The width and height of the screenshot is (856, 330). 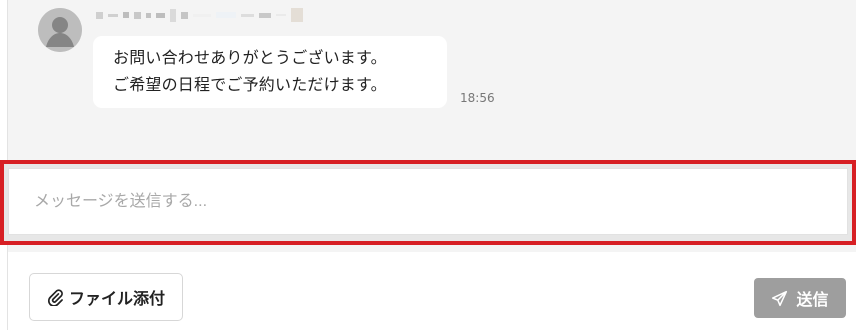 I want to click on user-avatar-icon, so click(x=60, y=30).